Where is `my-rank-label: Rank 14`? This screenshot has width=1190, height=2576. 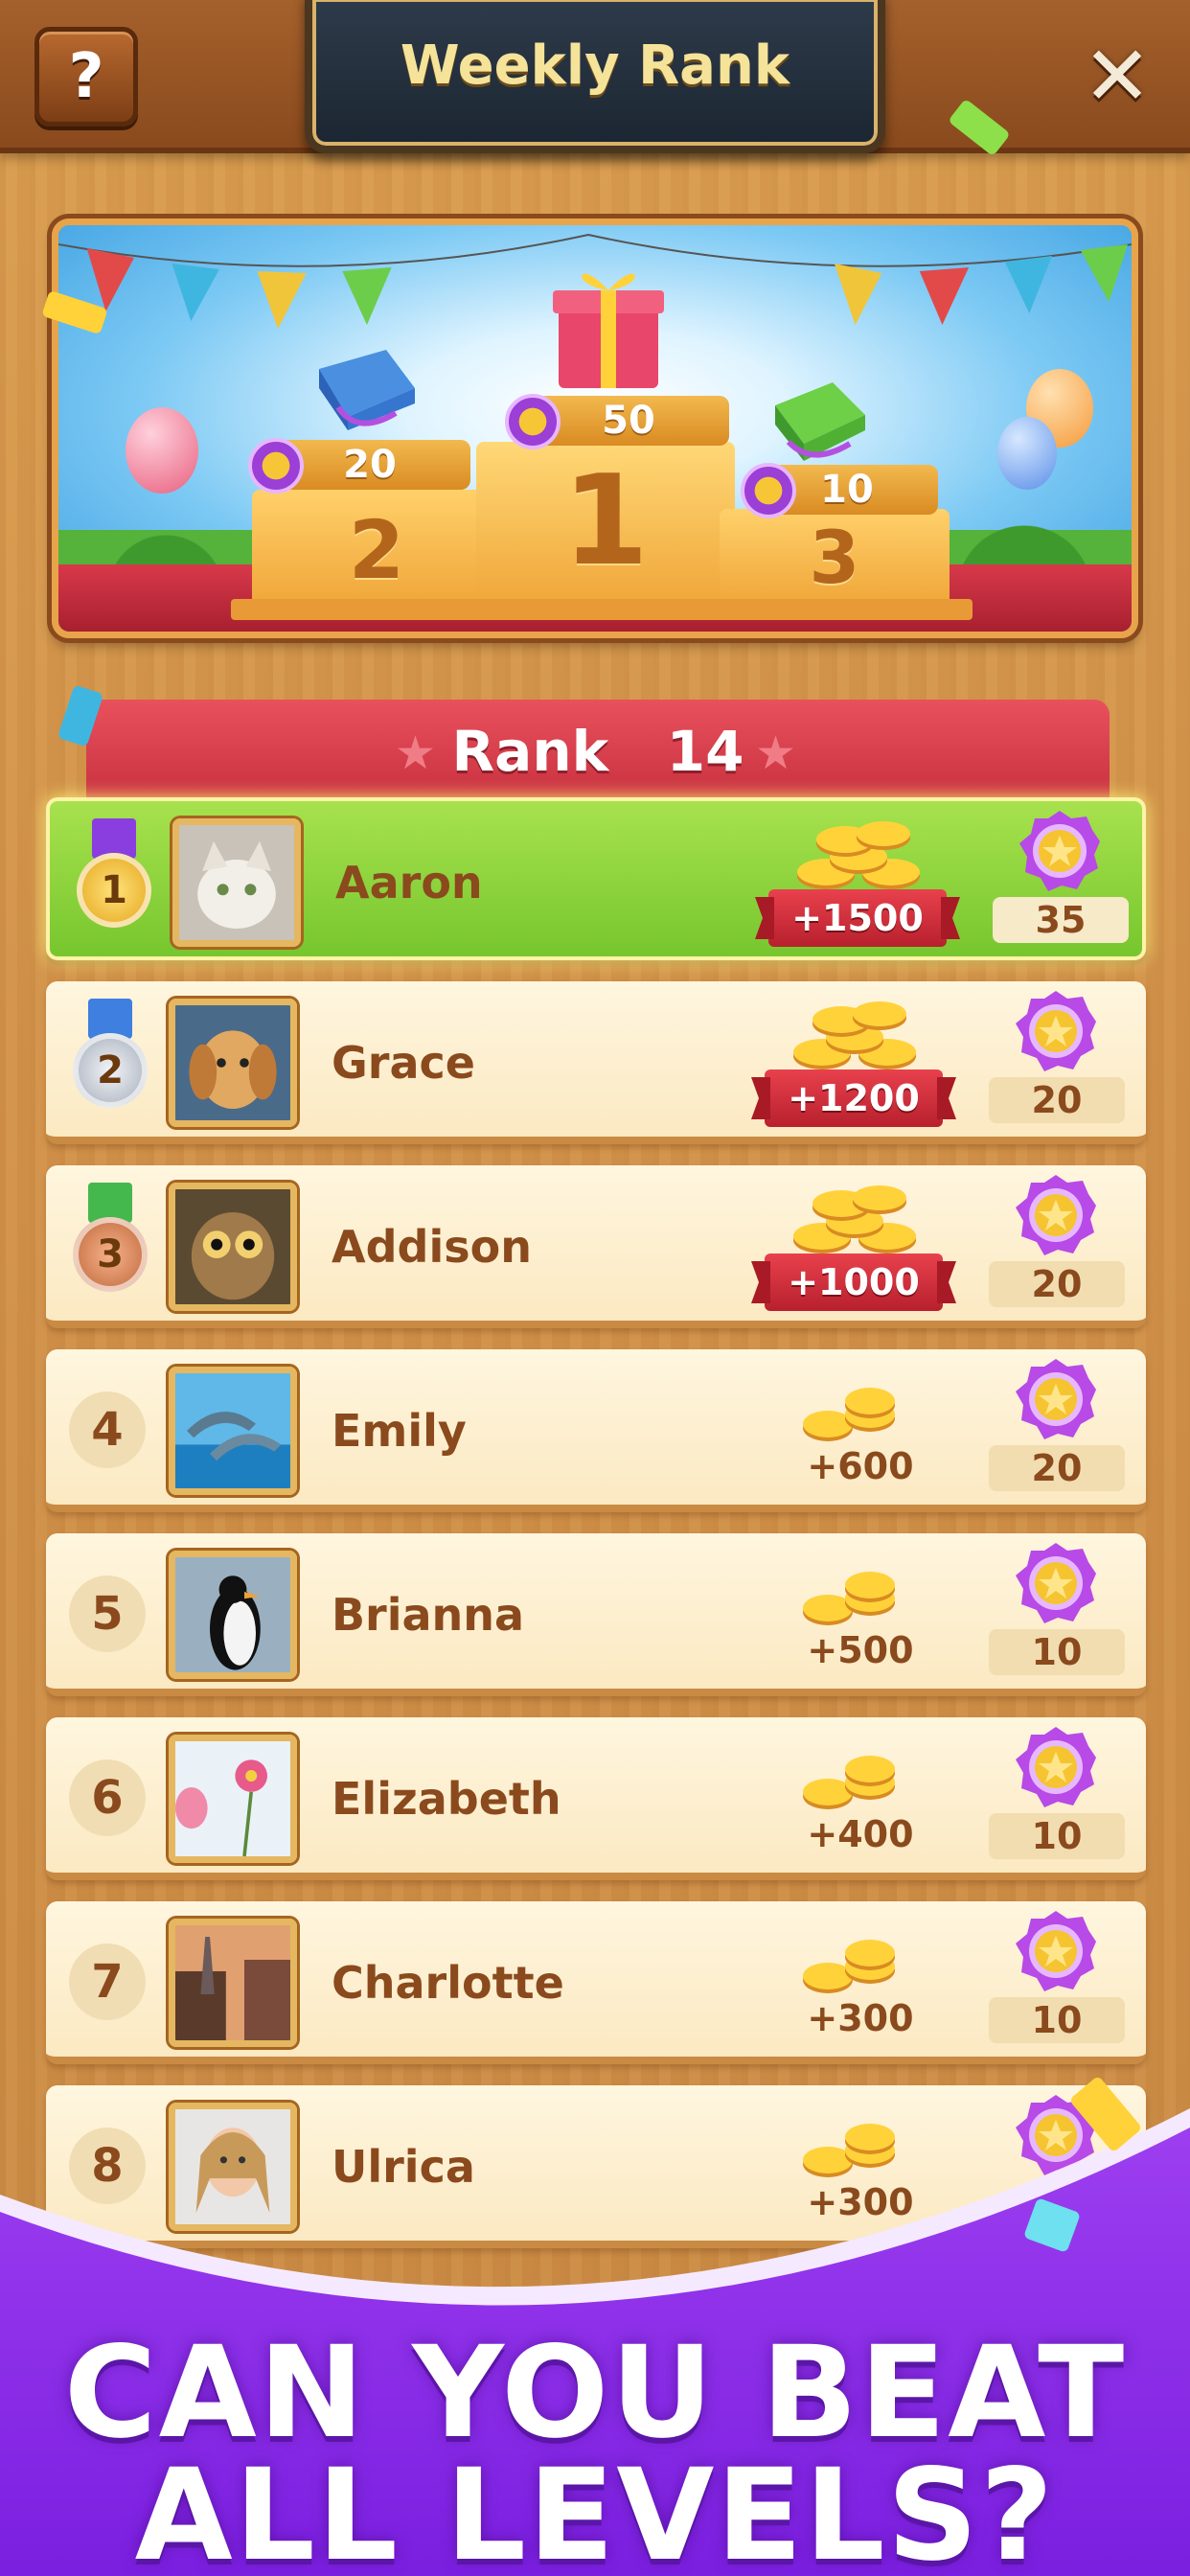 my-rank-label: Rank 14 is located at coordinates (598, 751).